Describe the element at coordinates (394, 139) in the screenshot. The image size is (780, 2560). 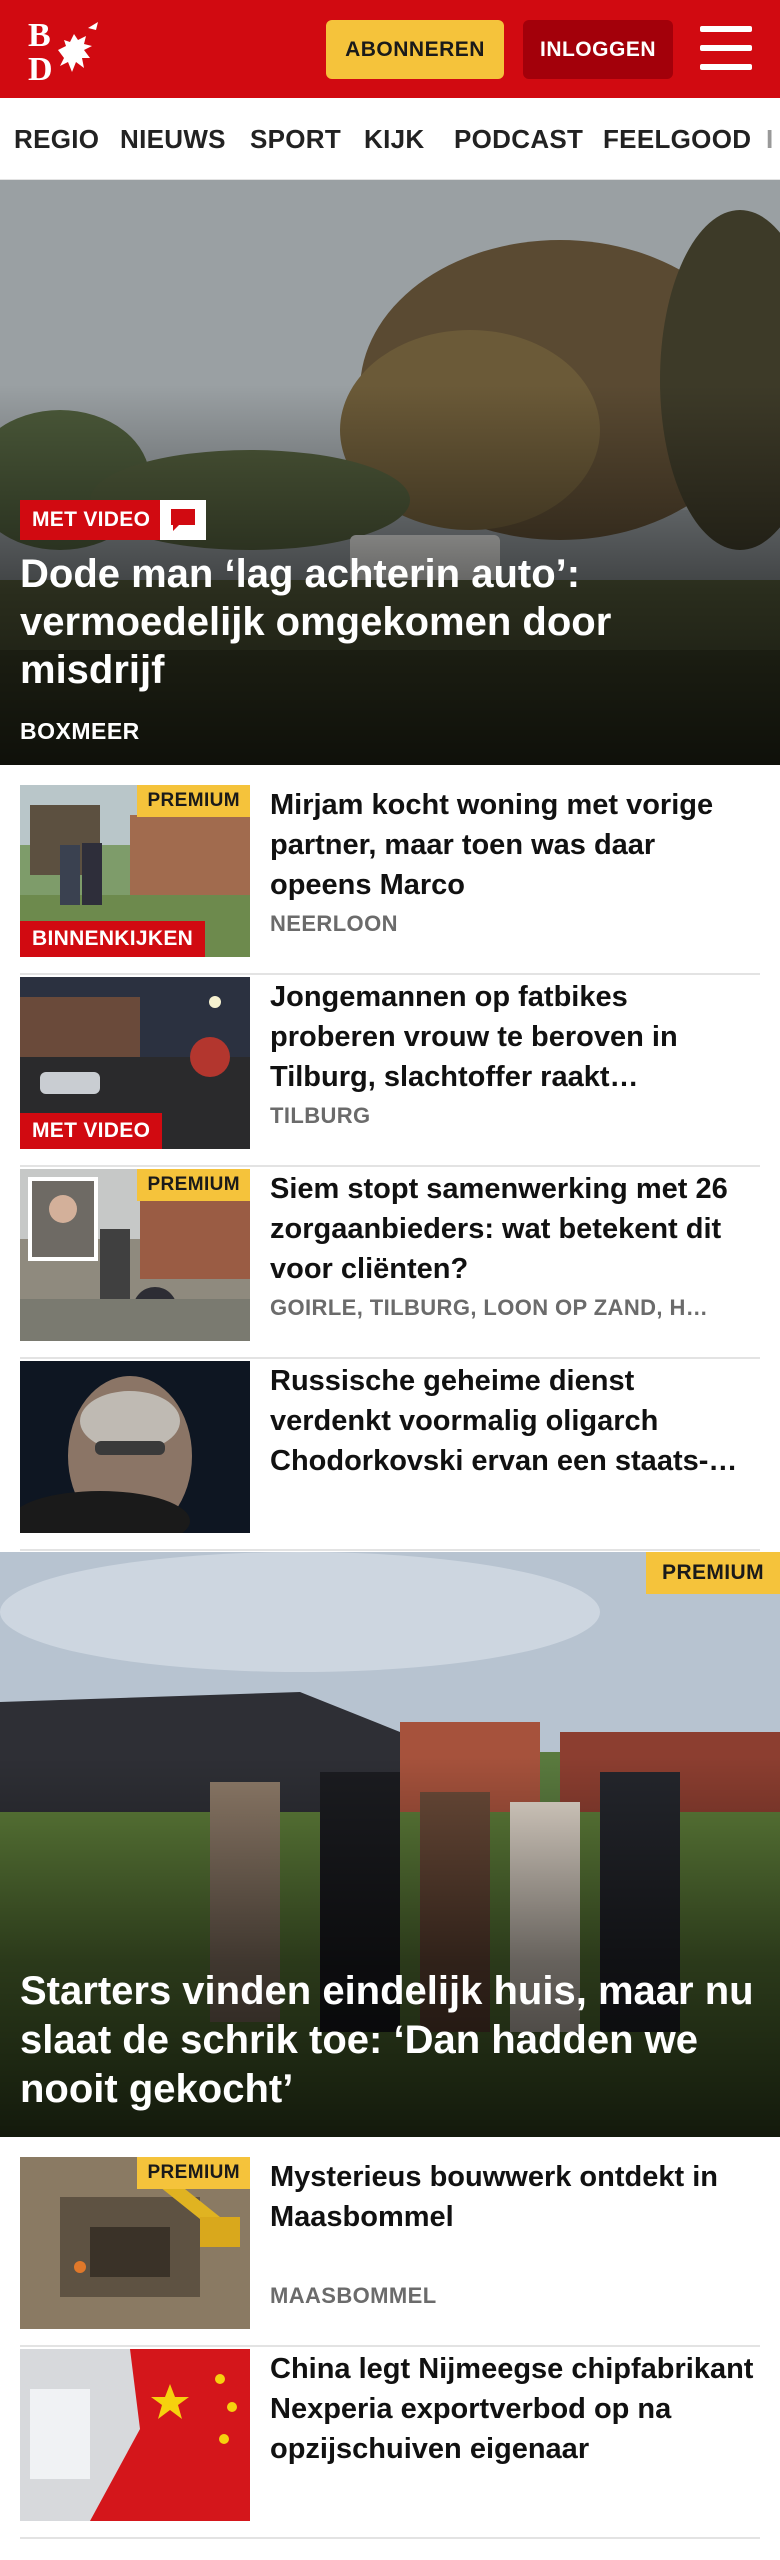
I see `nav-item-kijk: KIJK` at that location.